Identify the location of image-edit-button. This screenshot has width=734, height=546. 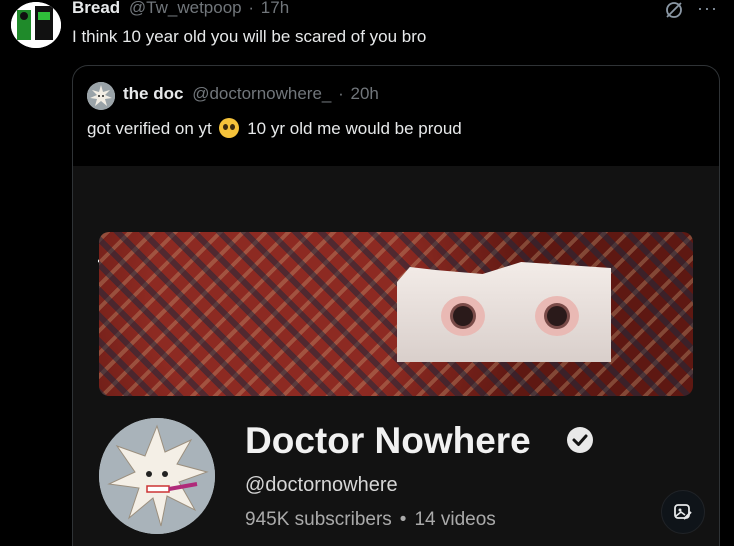
(683, 512).